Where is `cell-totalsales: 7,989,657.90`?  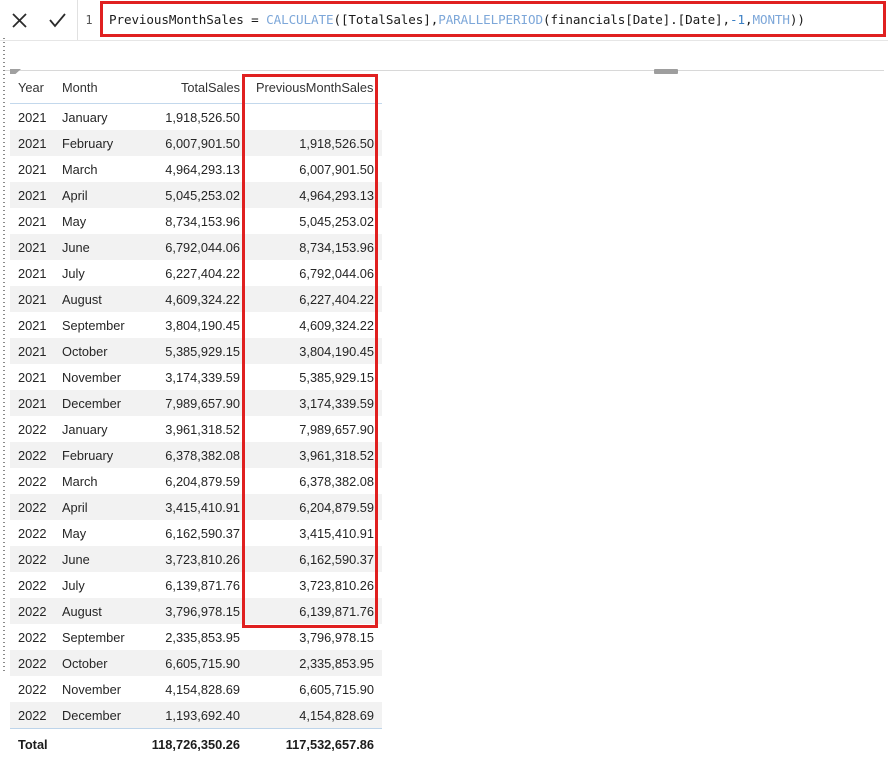 cell-totalsales: 7,989,657.90 is located at coordinates (192, 403).